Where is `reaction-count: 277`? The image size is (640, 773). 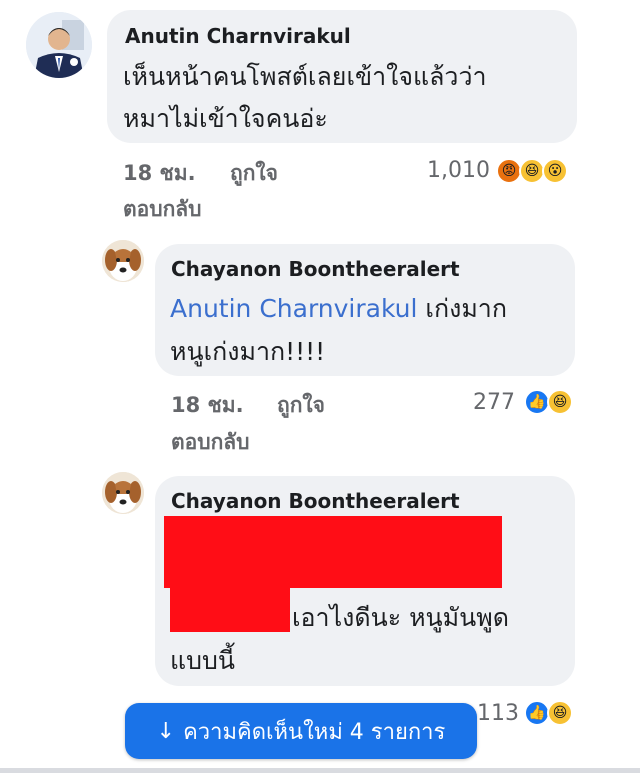
reaction-count: 277 is located at coordinates (494, 402).